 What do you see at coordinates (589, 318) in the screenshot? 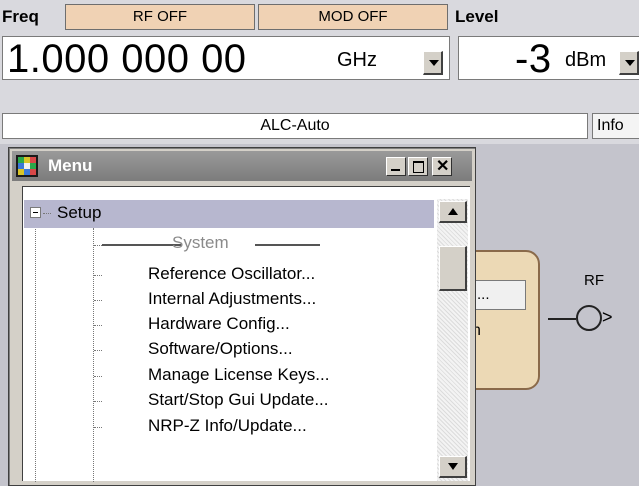
I see `rf-output-icon` at bounding box center [589, 318].